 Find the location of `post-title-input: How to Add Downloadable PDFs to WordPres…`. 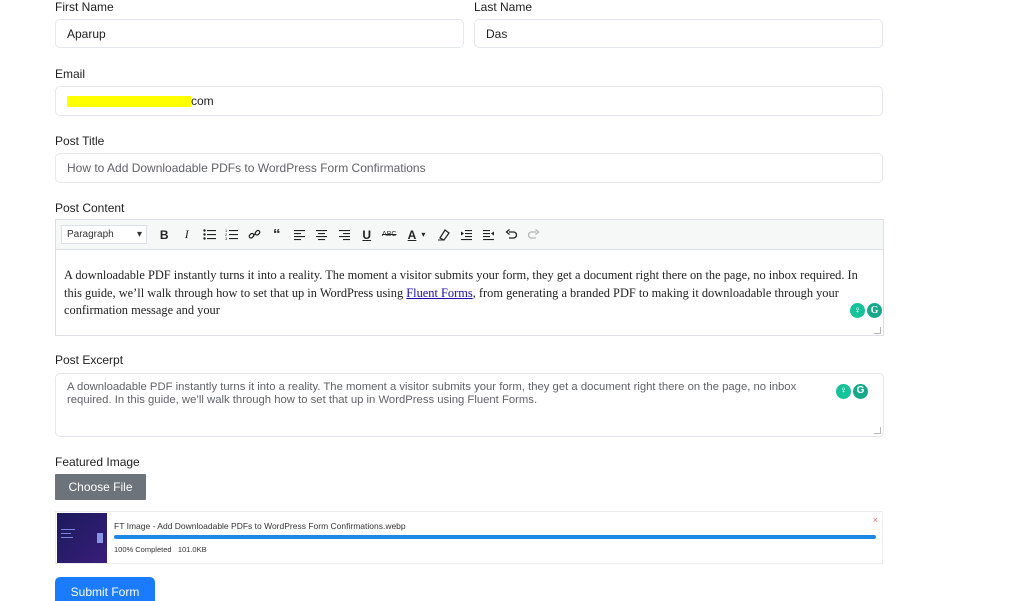

post-title-input: How to Add Downloadable PDFs to WordPres… is located at coordinates (469, 168).